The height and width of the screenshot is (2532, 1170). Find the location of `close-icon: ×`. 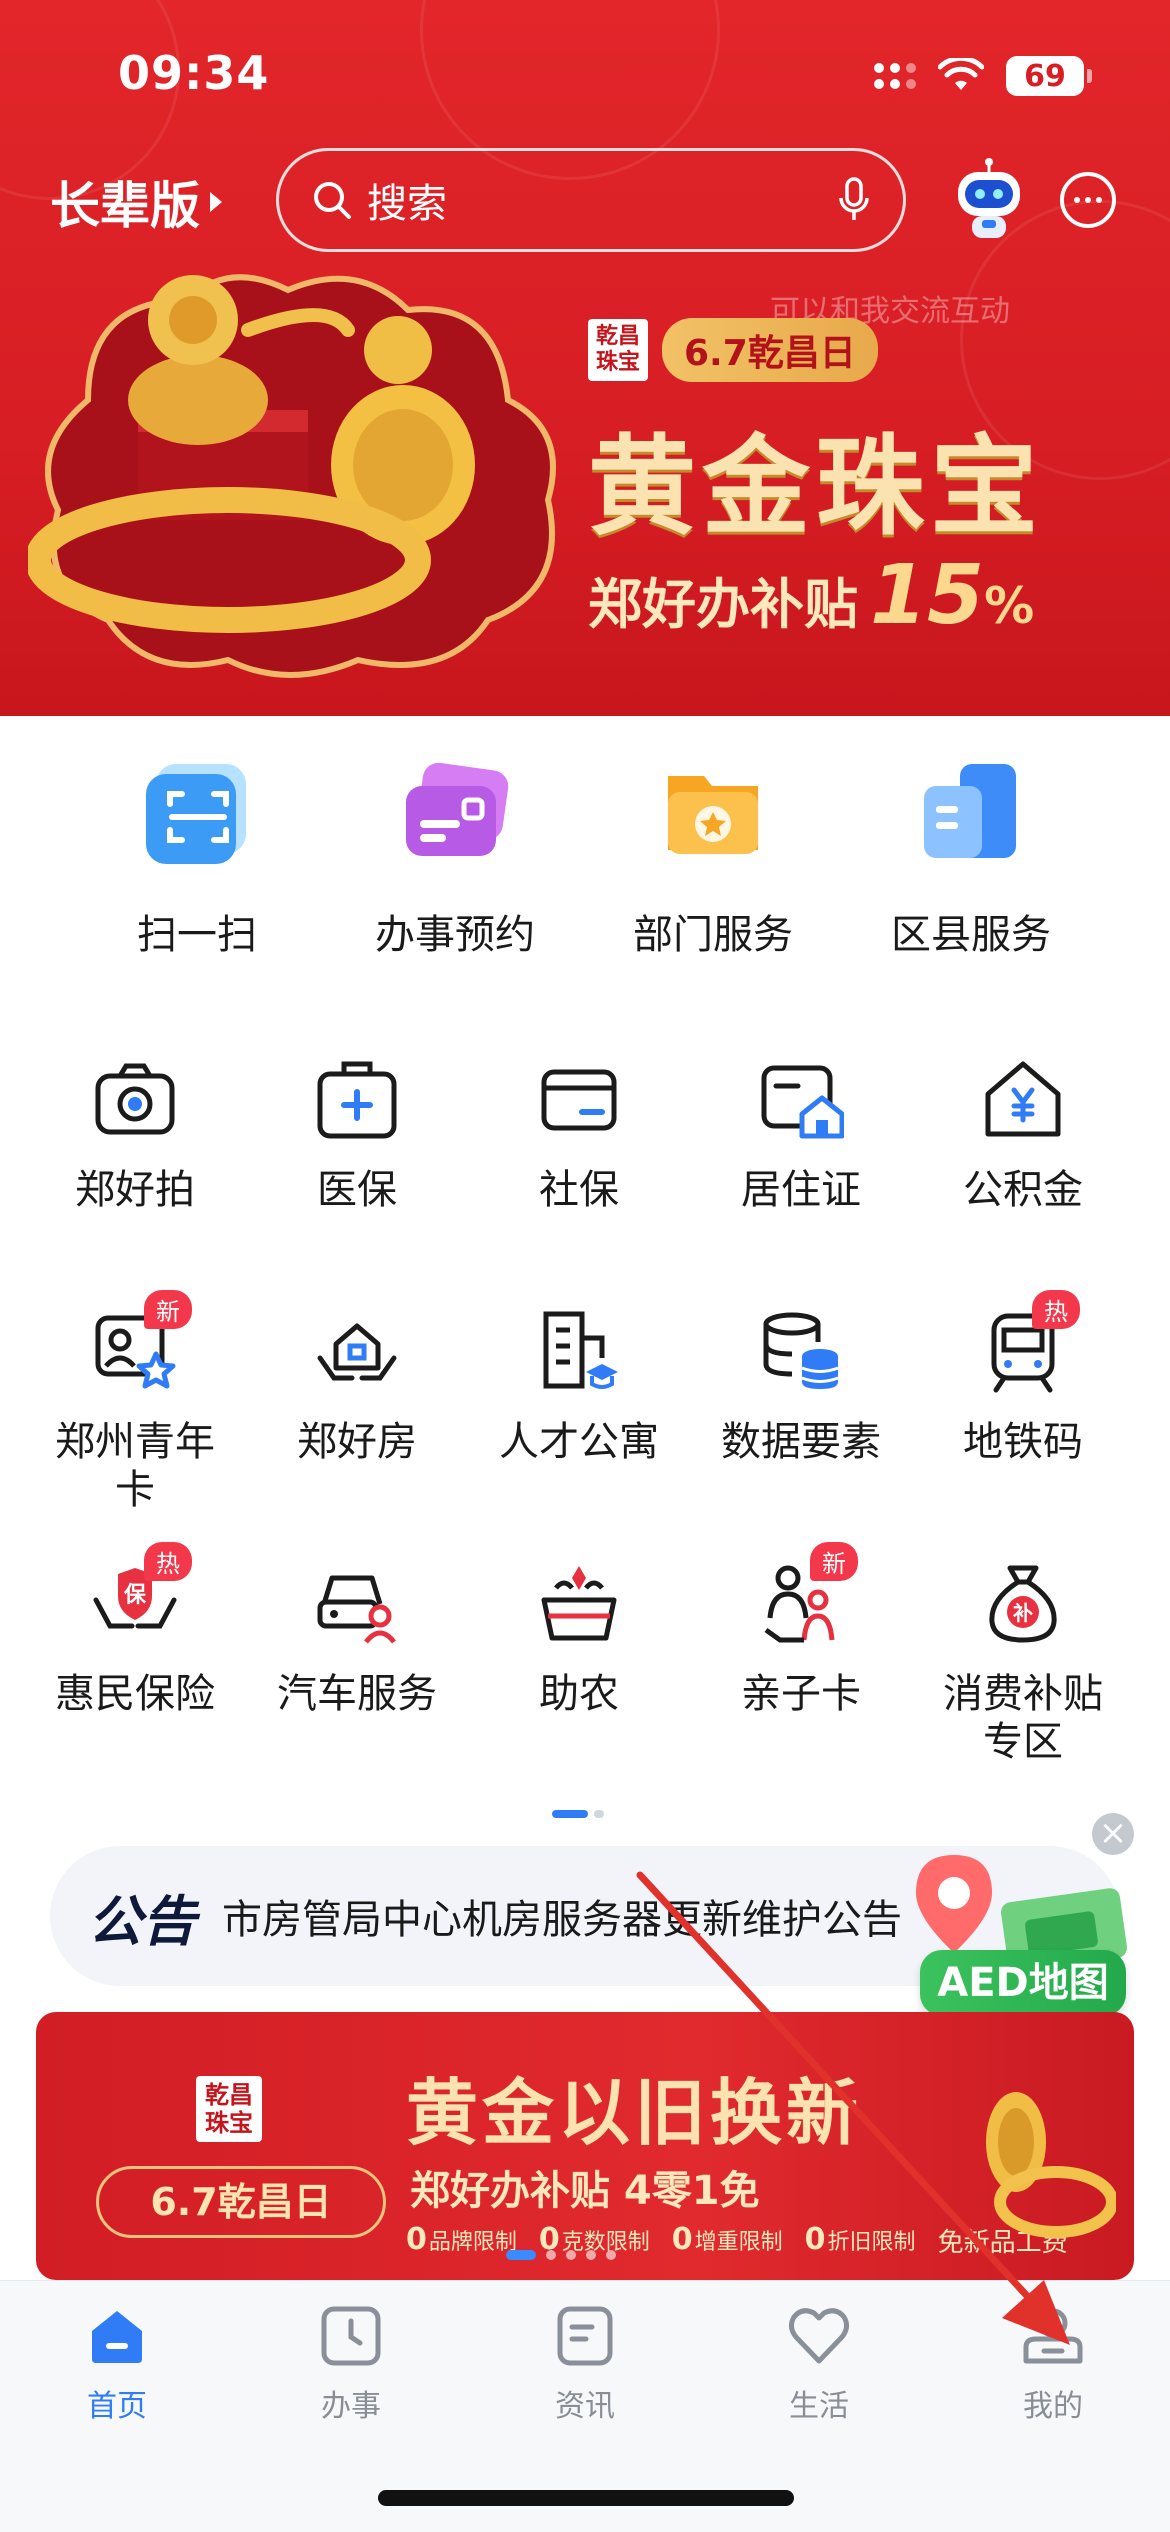

close-icon: × is located at coordinates (1113, 1834).